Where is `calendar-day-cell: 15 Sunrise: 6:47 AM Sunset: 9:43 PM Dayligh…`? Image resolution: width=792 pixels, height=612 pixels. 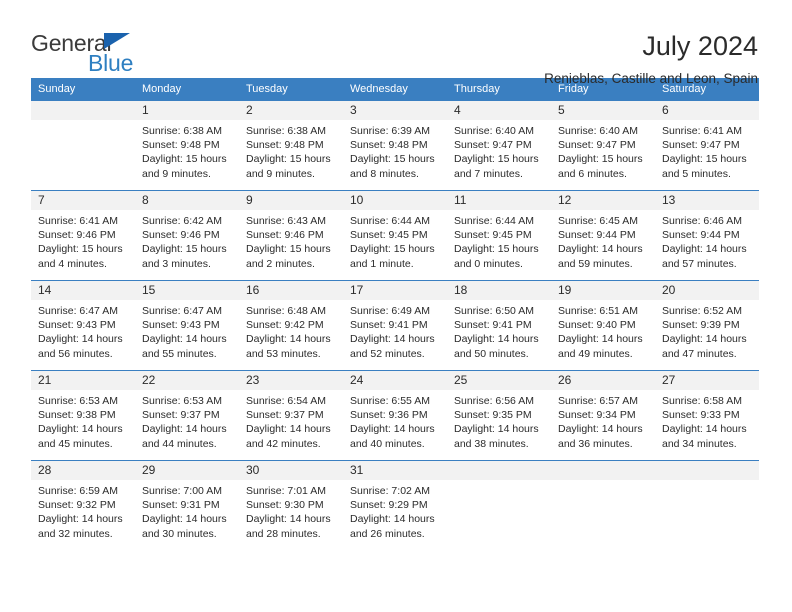
calendar-day-cell: 15 Sunrise: 6:47 AM Sunset: 9:43 PM Dayligh… is located at coordinates (187, 325).